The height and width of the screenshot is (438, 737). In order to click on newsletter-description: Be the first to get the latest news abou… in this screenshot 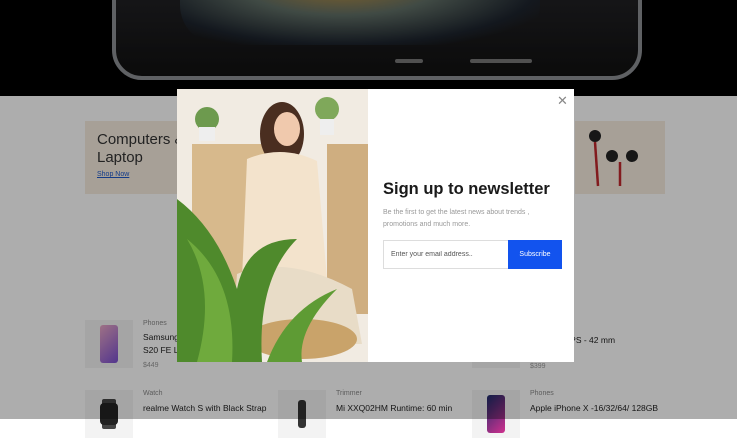, I will do `click(456, 218)`.